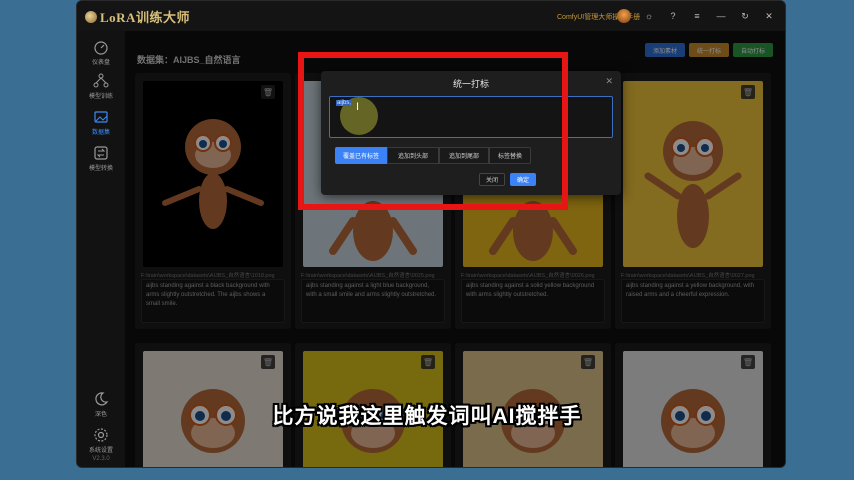  I want to click on menu-icon: ≡, so click(697, 16).